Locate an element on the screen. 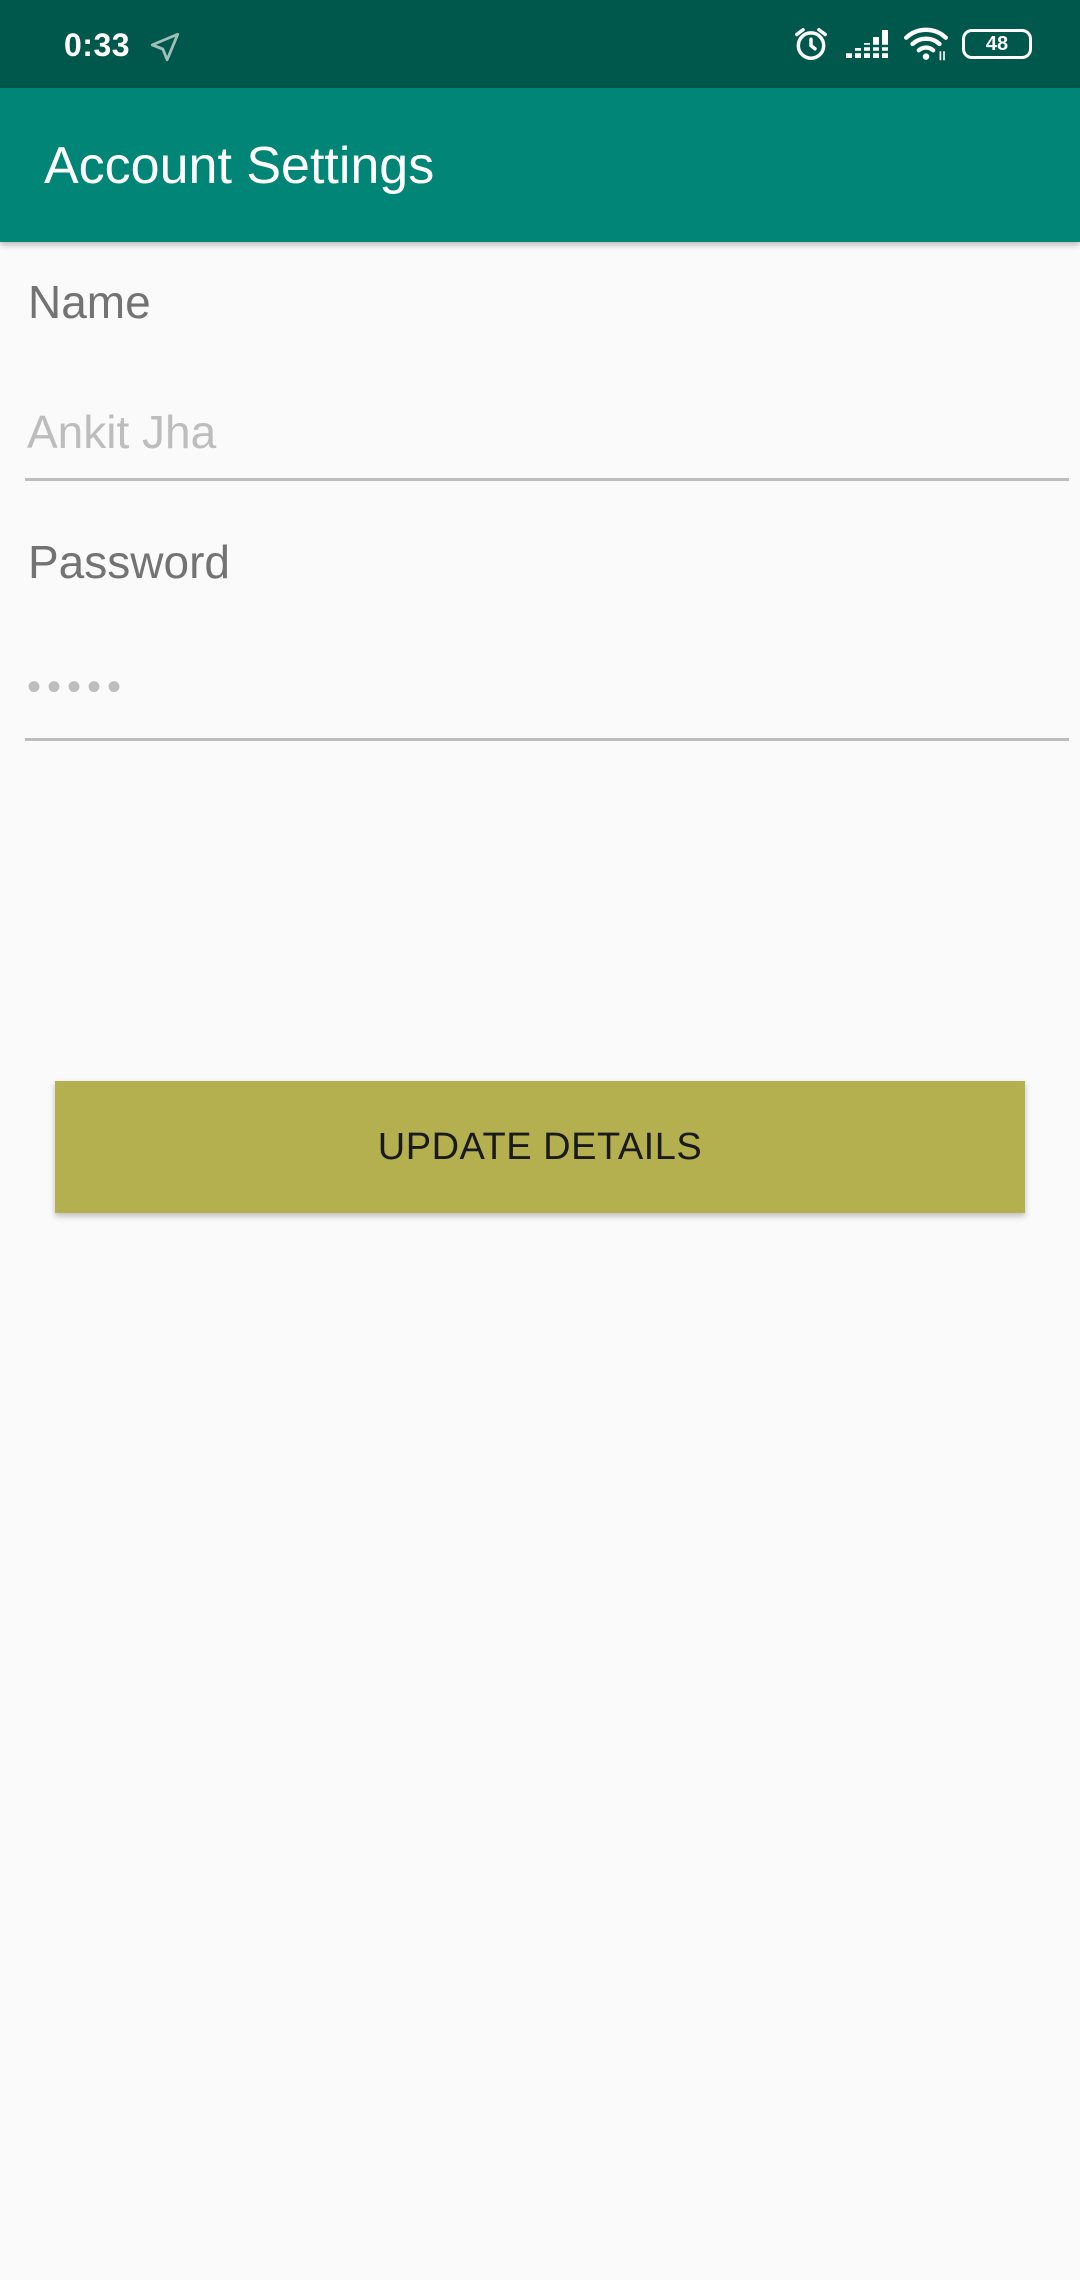 The width and height of the screenshot is (1080, 2280). password-input is located at coordinates (547, 698).